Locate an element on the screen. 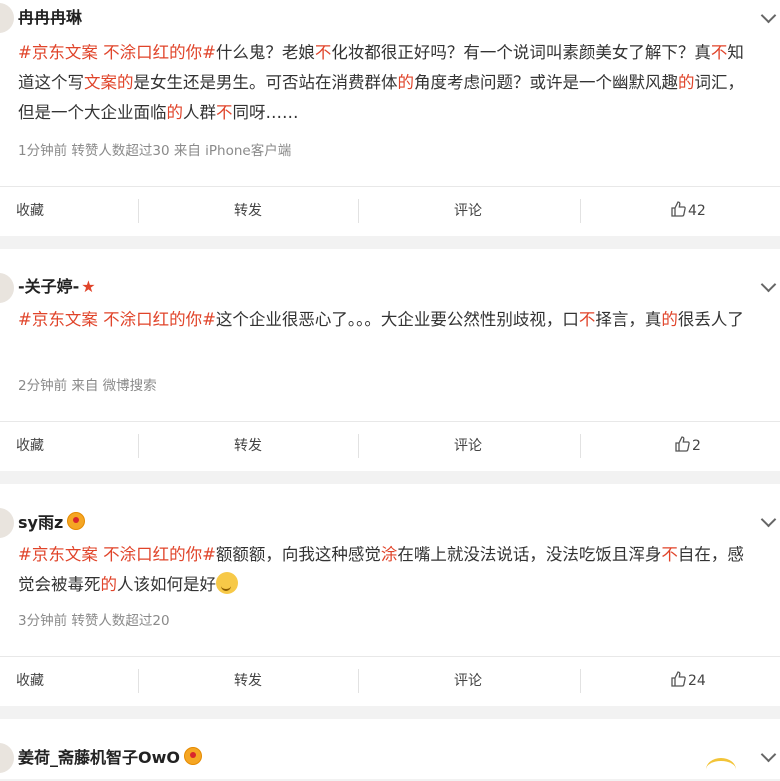 The height and width of the screenshot is (781, 780). post-card: 姜荷_斋藤机智子OwO is located at coordinates (390, 749).